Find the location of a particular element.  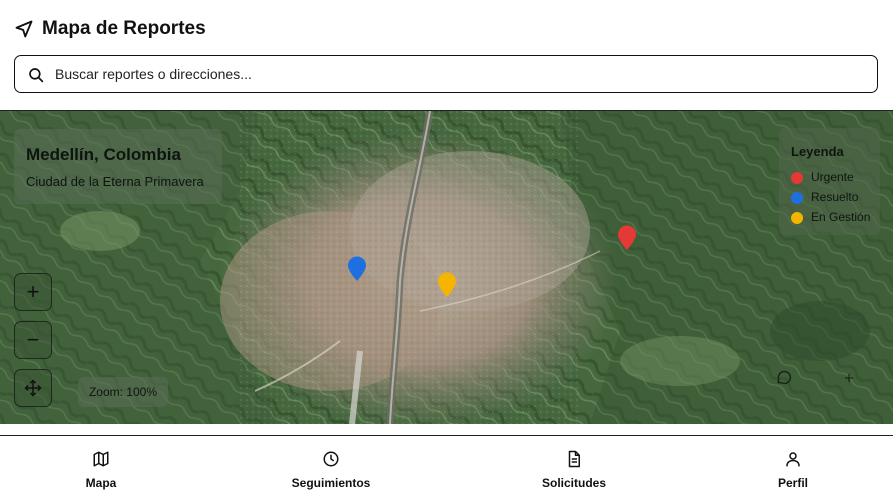

tab-label: Mapa is located at coordinates (101, 483).